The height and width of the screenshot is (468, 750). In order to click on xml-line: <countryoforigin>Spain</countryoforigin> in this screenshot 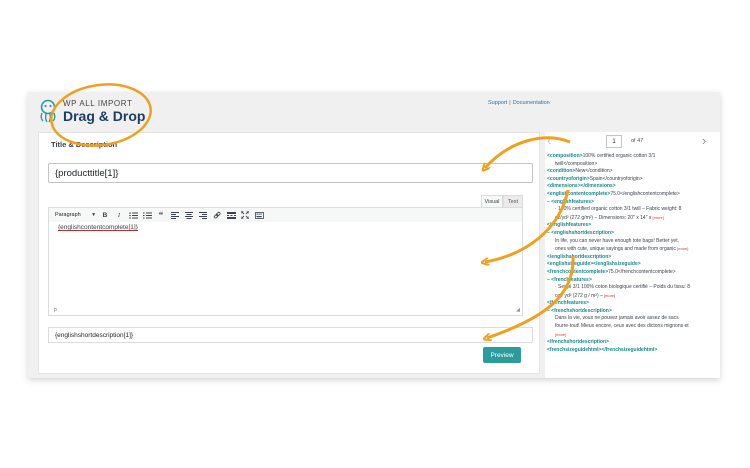, I will do `click(632, 180)`.